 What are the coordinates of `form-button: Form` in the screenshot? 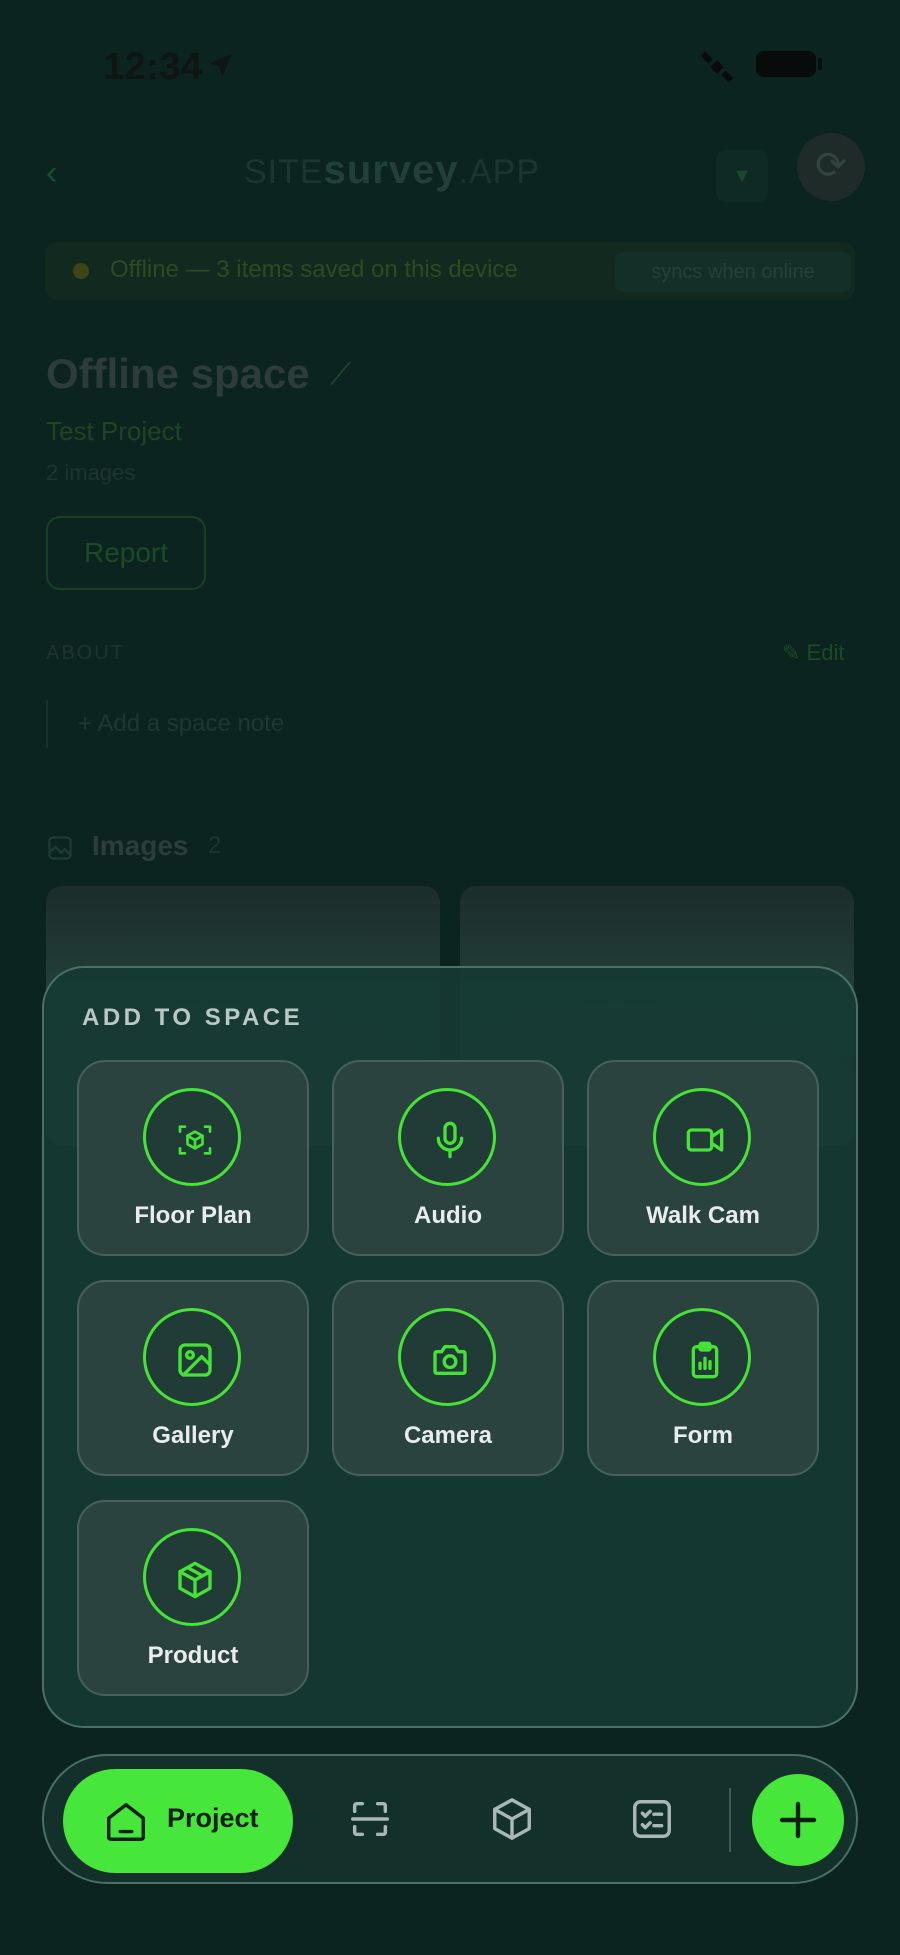 It's located at (703, 1378).